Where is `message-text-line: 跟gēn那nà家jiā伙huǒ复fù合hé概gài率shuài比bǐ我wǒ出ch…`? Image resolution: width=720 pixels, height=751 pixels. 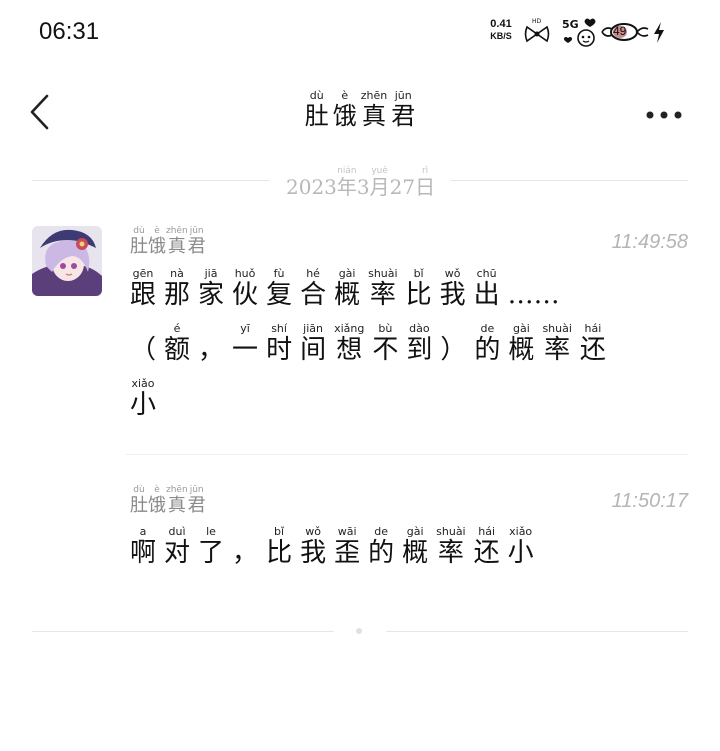 message-text-line: 跟gēn那nà家jiā伙huǒ复fù合hé概gài率shuài比bǐ我wǒ出ch… is located at coordinates (345, 288).